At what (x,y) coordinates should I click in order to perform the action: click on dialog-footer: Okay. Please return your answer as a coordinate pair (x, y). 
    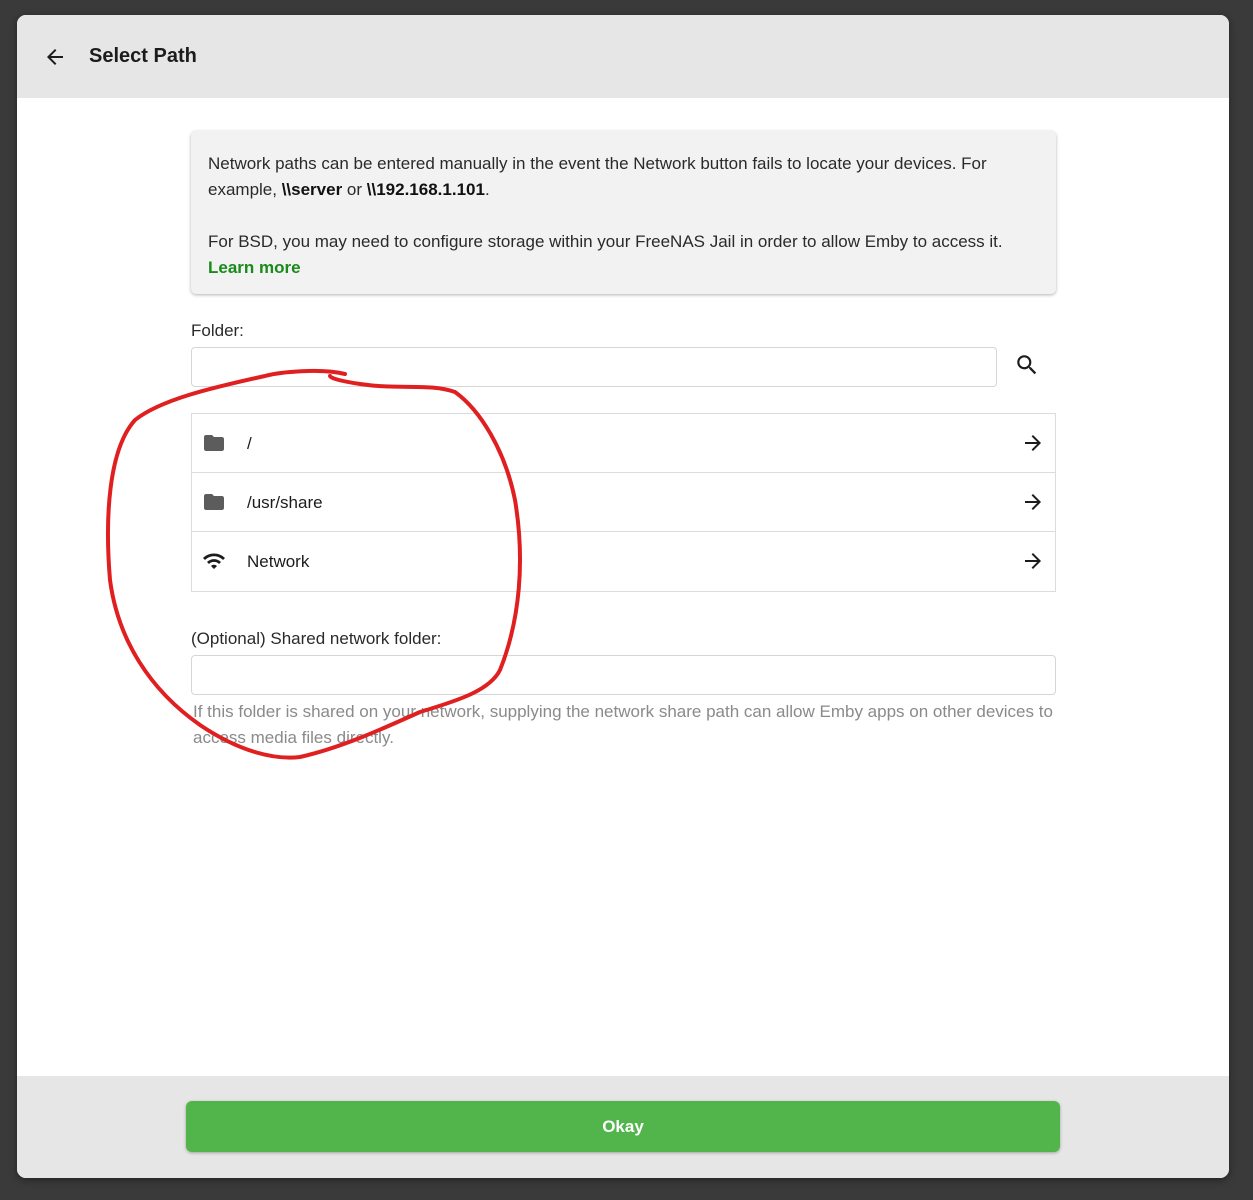
    Looking at the image, I should click on (623, 1127).